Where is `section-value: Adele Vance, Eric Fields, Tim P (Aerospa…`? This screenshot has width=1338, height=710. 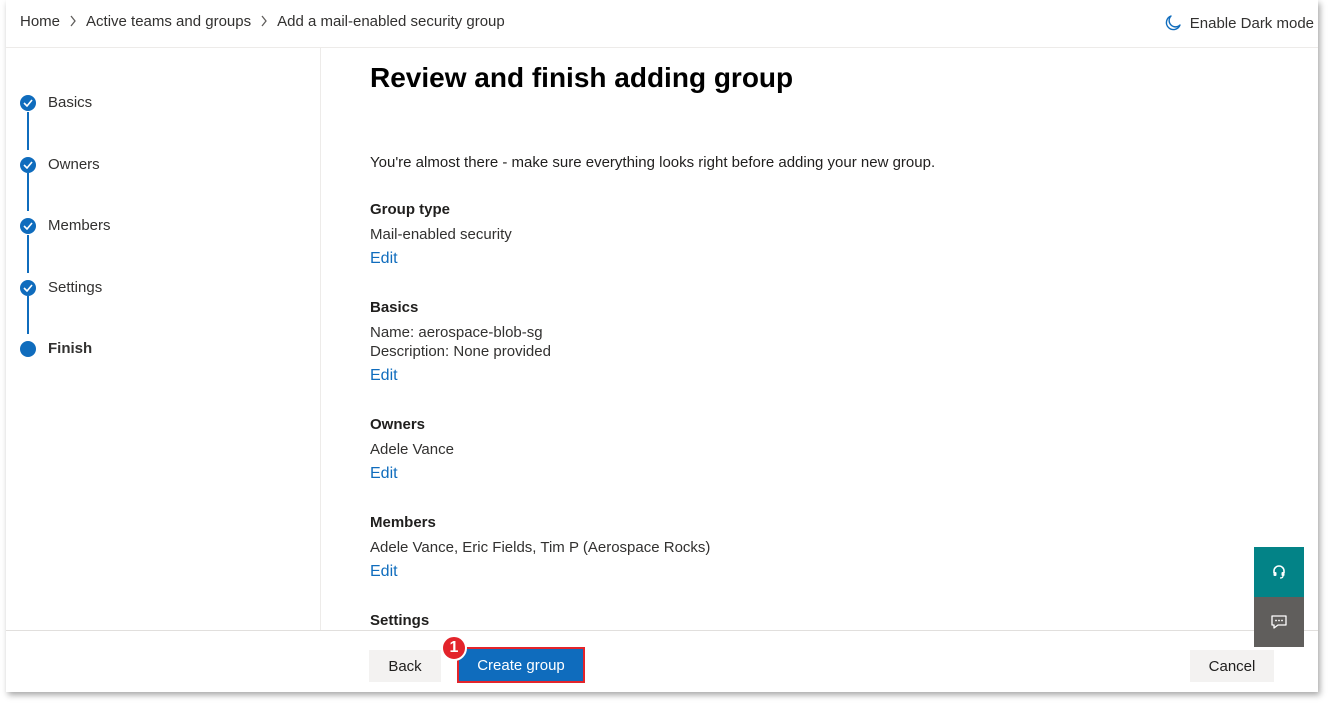 section-value: Adele Vance, Eric Fields, Tim P (Aerospa… is located at coordinates (540, 547).